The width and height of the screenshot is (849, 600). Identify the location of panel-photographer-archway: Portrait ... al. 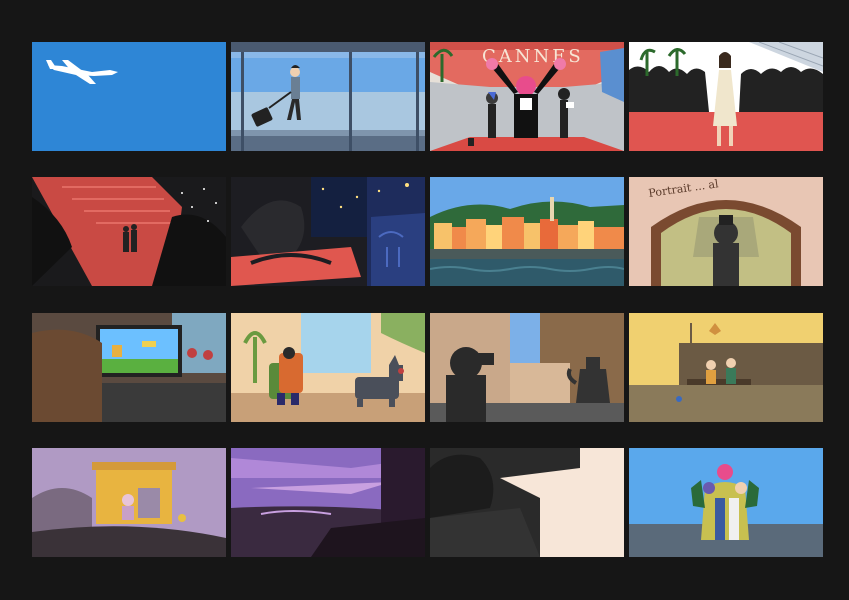
(726, 231).